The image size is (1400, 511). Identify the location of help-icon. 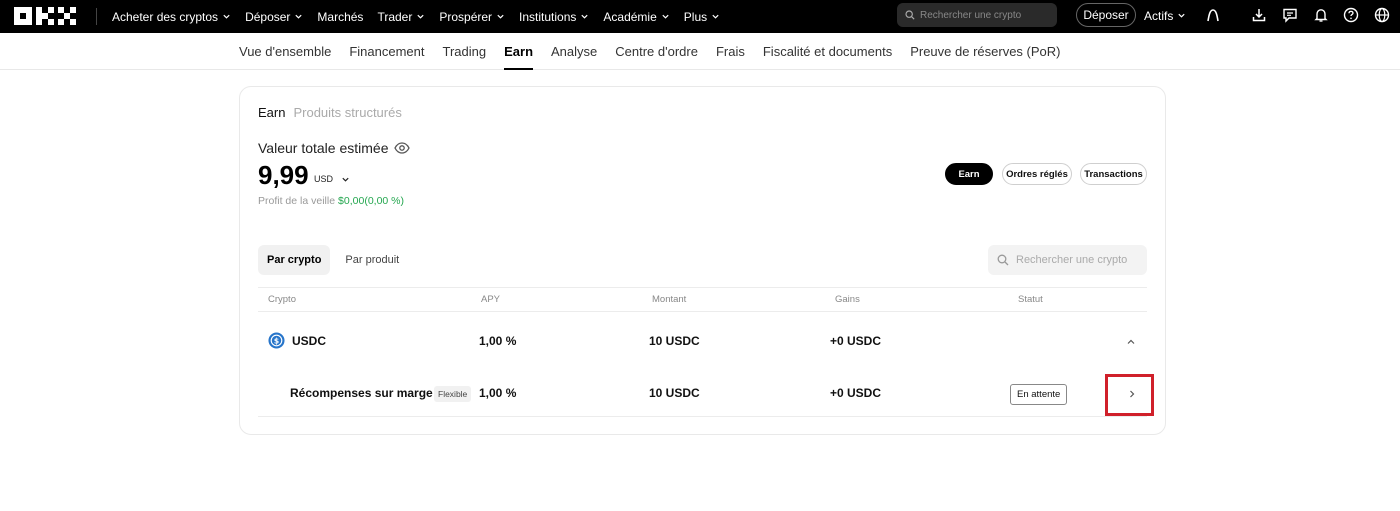
(1351, 15).